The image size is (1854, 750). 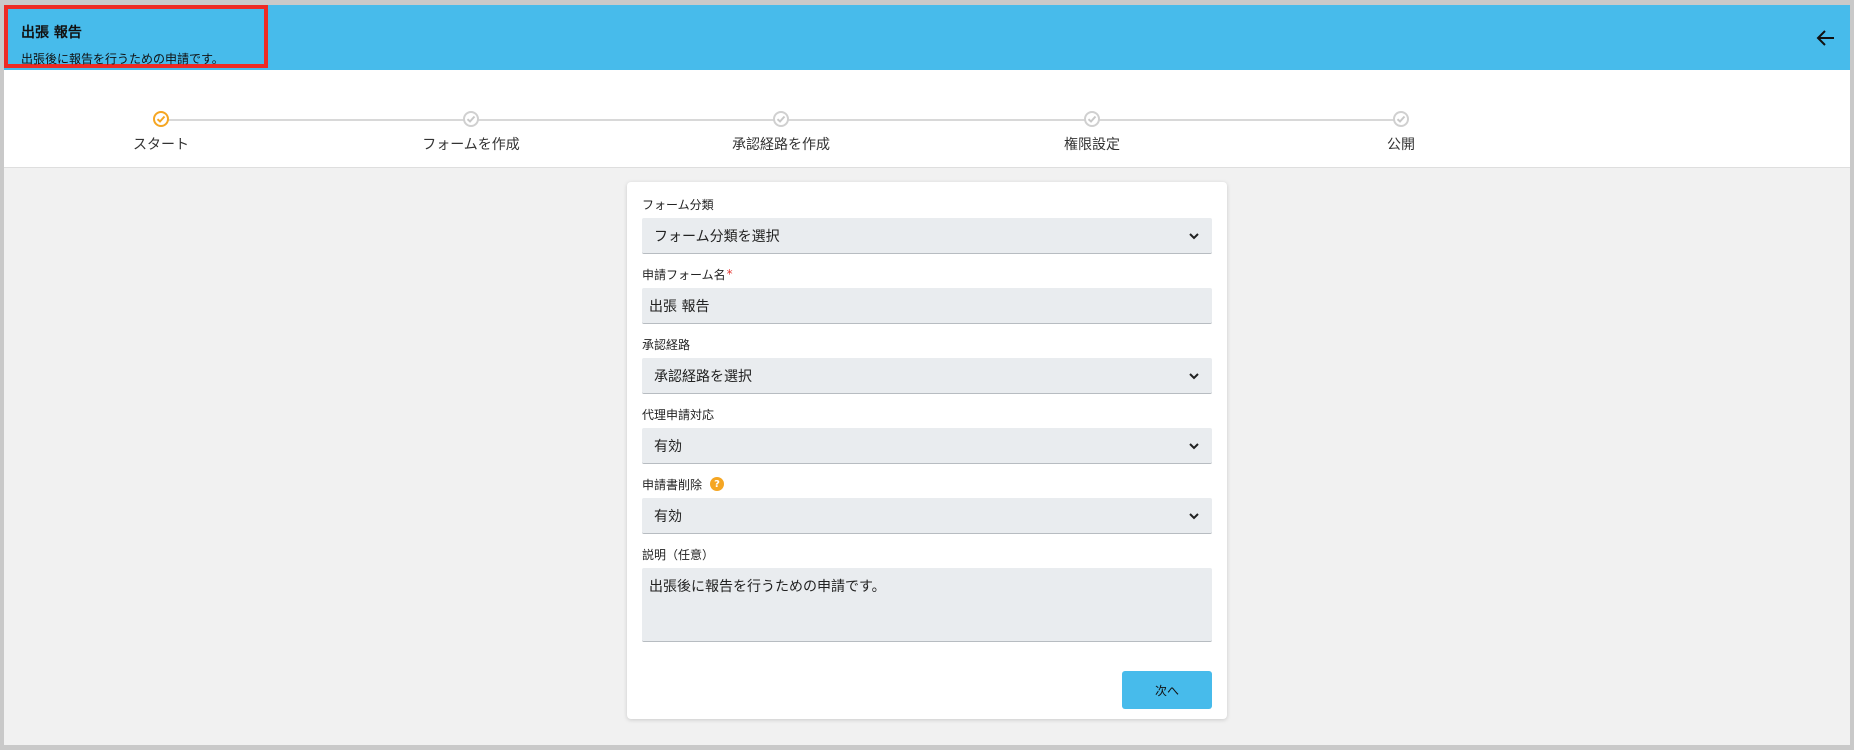 I want to click on next-button: 次へ, so click(x=1167, y=690).